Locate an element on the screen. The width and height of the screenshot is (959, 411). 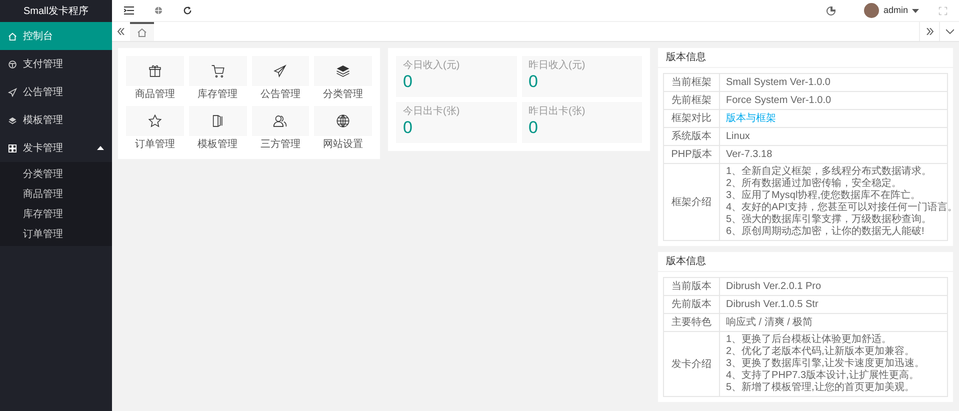
stat-label: 昨日出卡(张) is located at coordinates (557, 112).